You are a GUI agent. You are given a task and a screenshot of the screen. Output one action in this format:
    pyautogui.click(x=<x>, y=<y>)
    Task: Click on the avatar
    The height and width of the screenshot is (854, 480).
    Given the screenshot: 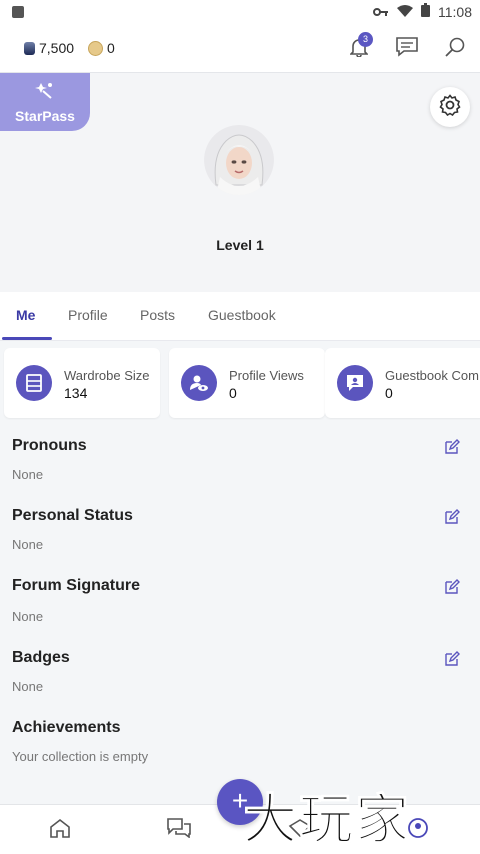 What is the action you would take?
    pyautogui.click(x=239, y=160)
    